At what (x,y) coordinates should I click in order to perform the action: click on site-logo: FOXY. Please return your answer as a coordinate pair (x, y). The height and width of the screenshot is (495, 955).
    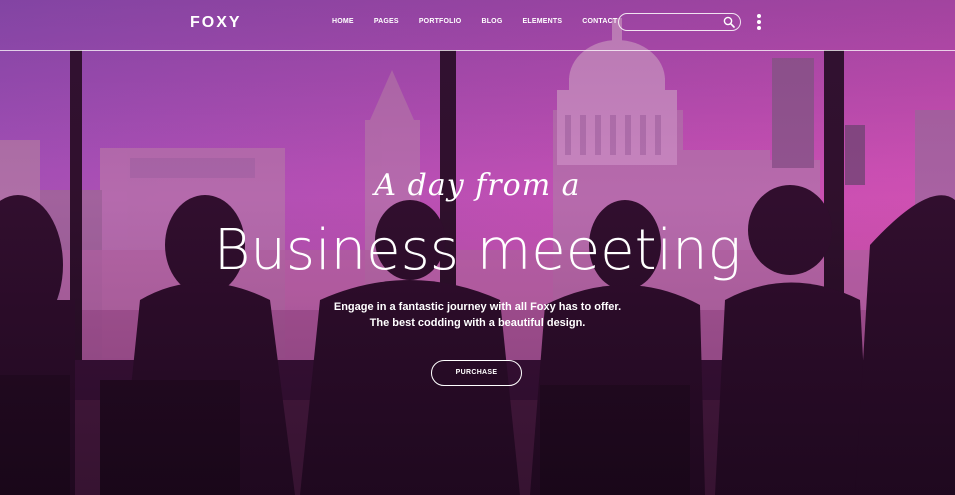
    Looking at the image, I should click on (216, 23).